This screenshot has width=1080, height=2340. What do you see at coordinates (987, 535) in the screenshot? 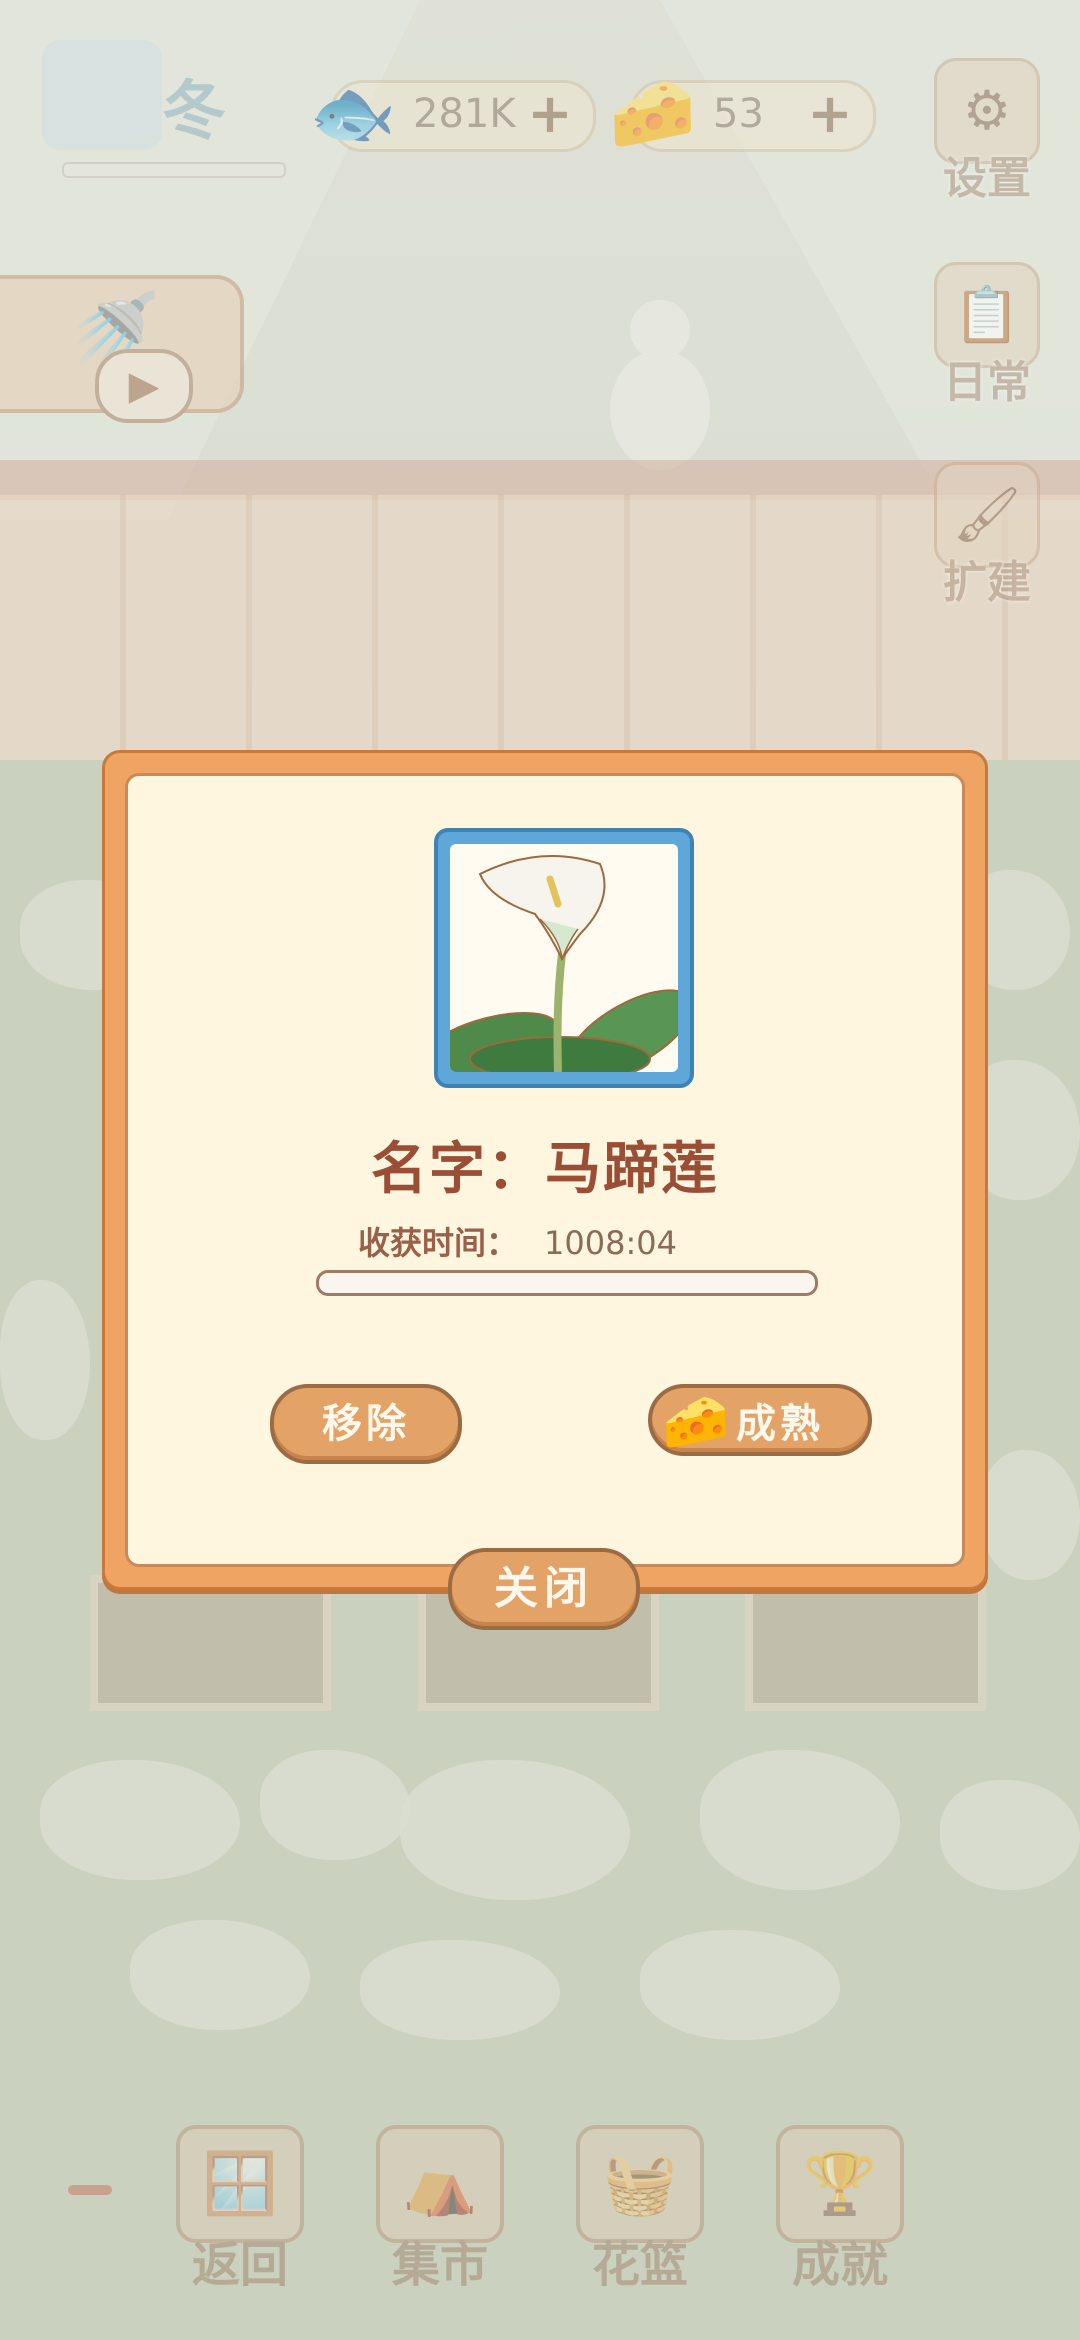
I see `expand-button: 🖌 扩建` at bounding box center [987, 535].